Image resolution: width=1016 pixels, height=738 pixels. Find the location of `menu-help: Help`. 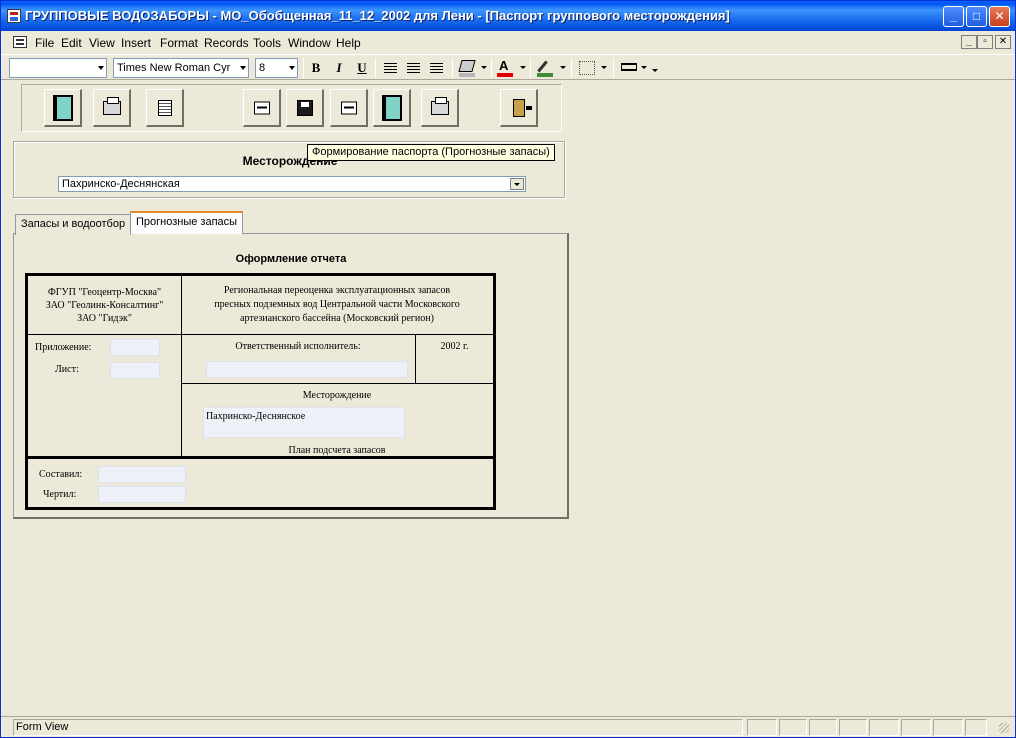

menu-help: Help is located at coordinates (348, 43).